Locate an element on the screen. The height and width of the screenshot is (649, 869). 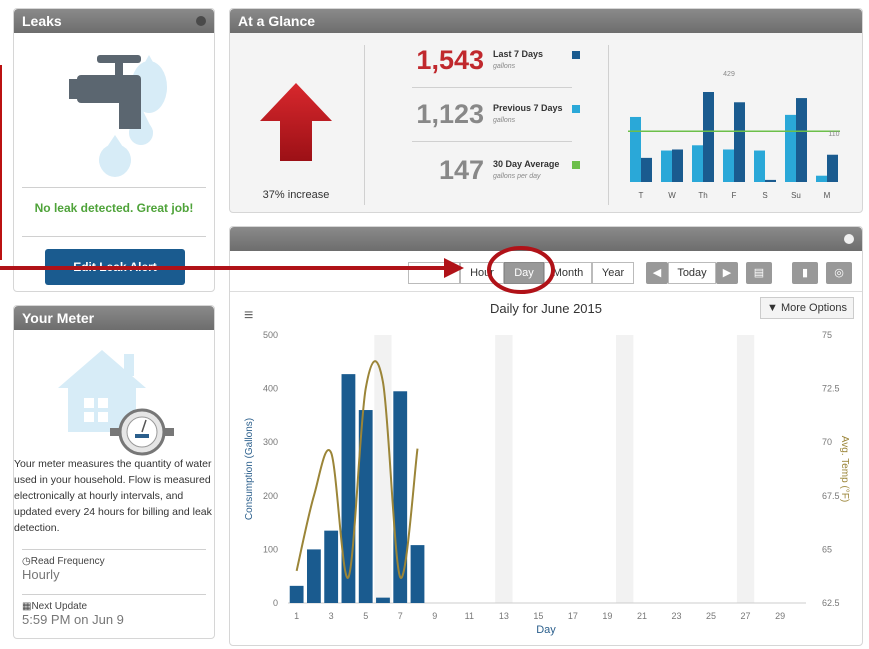
read-frequency-value: Hourly is located at coordinates (41, 574).